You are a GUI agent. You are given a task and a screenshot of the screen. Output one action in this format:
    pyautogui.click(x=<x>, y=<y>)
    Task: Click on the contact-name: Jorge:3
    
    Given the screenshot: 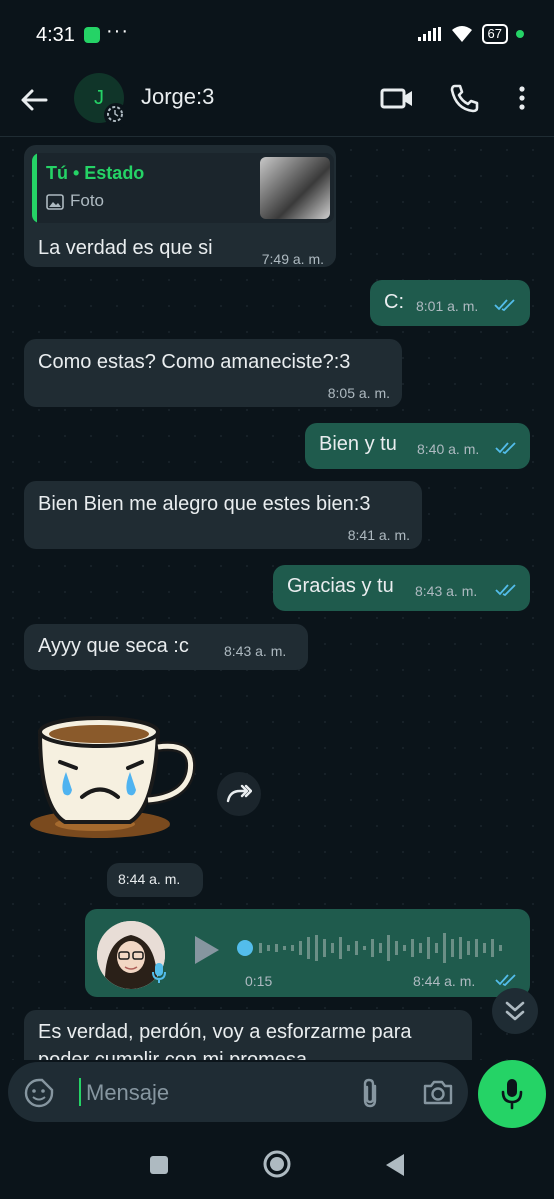 What is the action you would take?
    pyautogui.click(x=177, y=97)
    